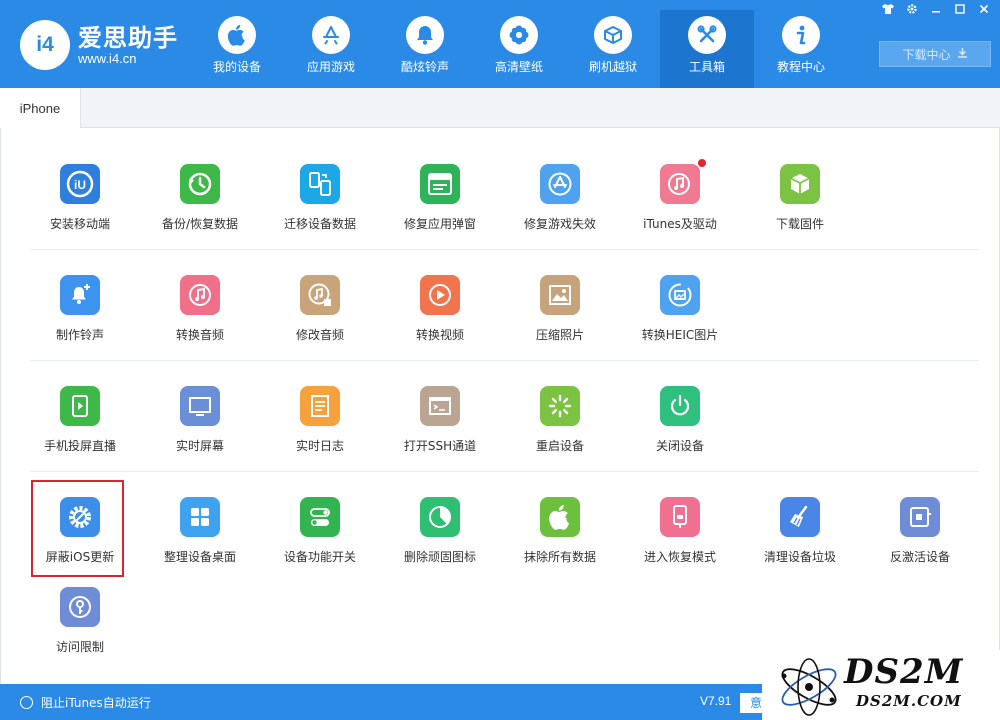  Describe the element at coordinates (80, 436) in the screenshot. I see `tool-screen-cast: 手机投屏直播` at that location.